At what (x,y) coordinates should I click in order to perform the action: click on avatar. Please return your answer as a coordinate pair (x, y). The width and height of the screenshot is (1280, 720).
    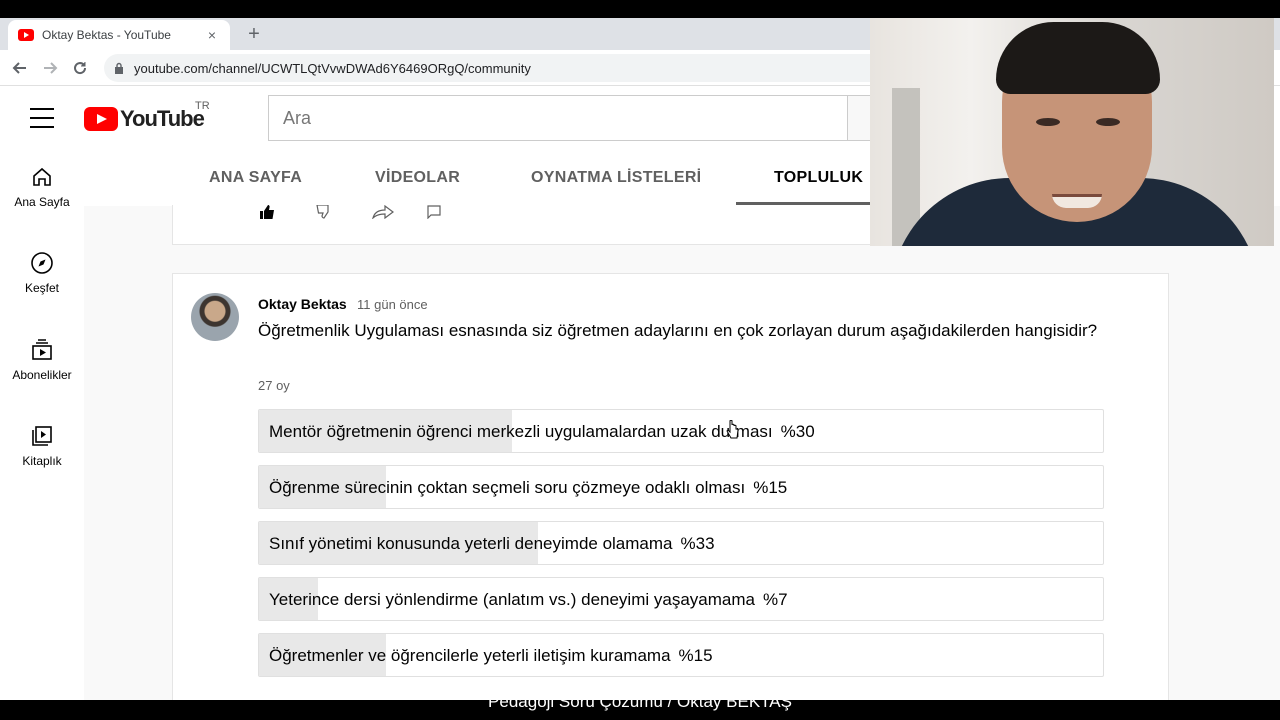
    Looking at the image, I should click on (215, 317).